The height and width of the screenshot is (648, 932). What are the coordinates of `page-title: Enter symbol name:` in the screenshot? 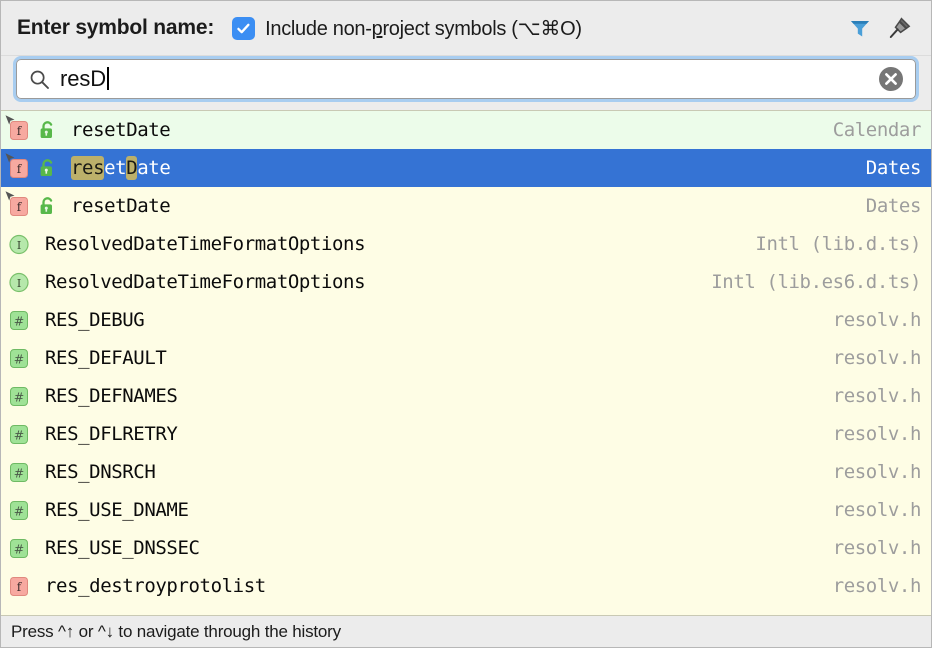 It's located at (116, 27).